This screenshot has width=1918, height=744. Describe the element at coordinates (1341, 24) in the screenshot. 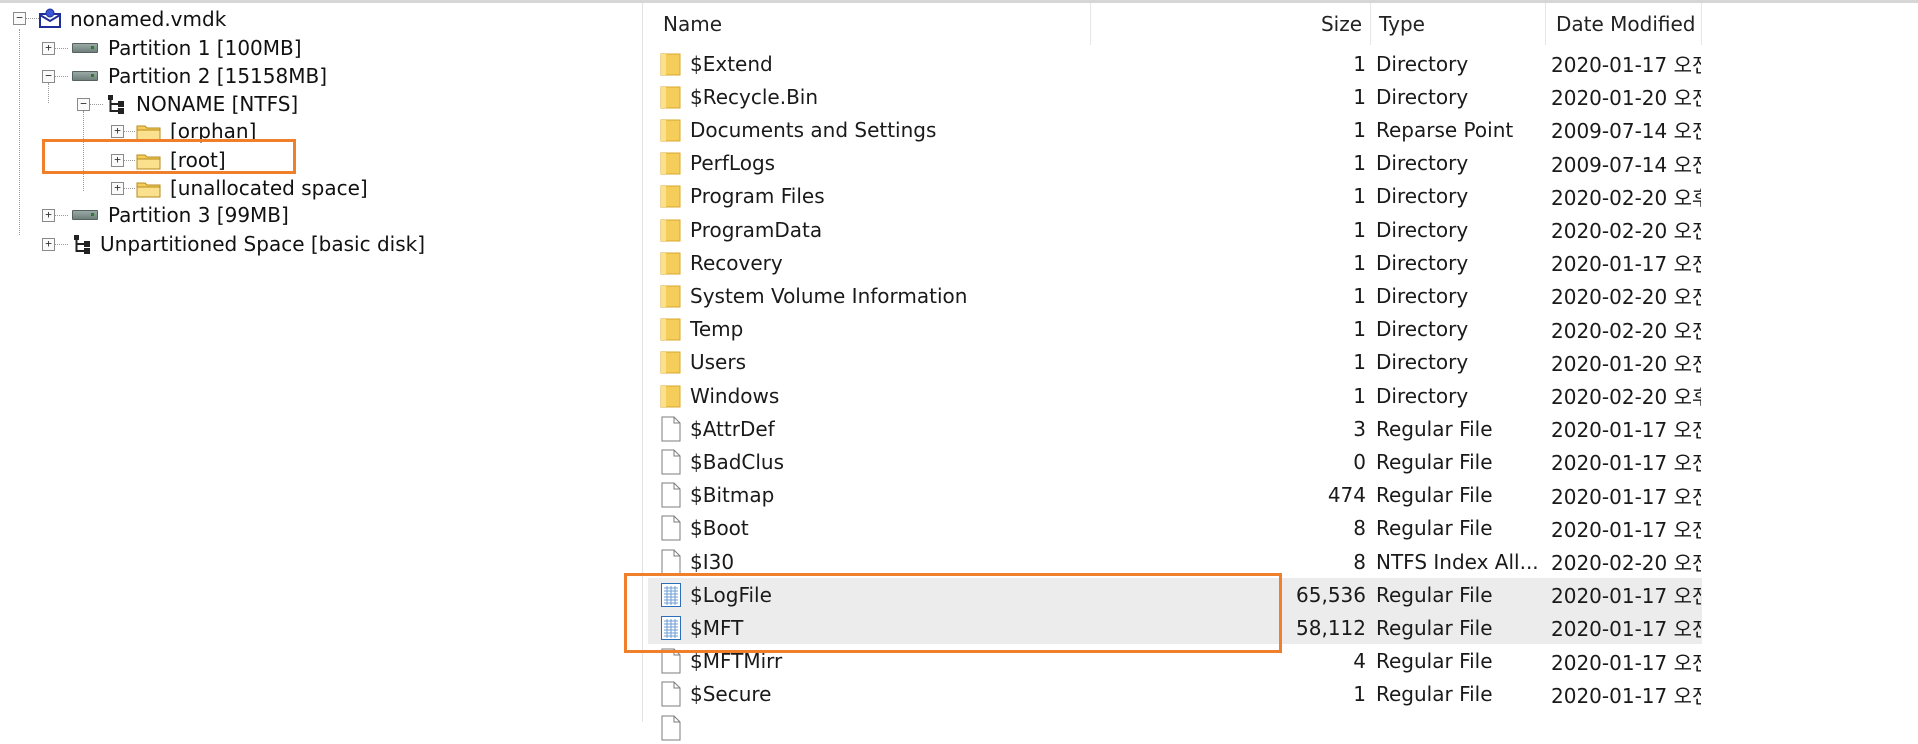

I see `column-header-label: Size` at that location.